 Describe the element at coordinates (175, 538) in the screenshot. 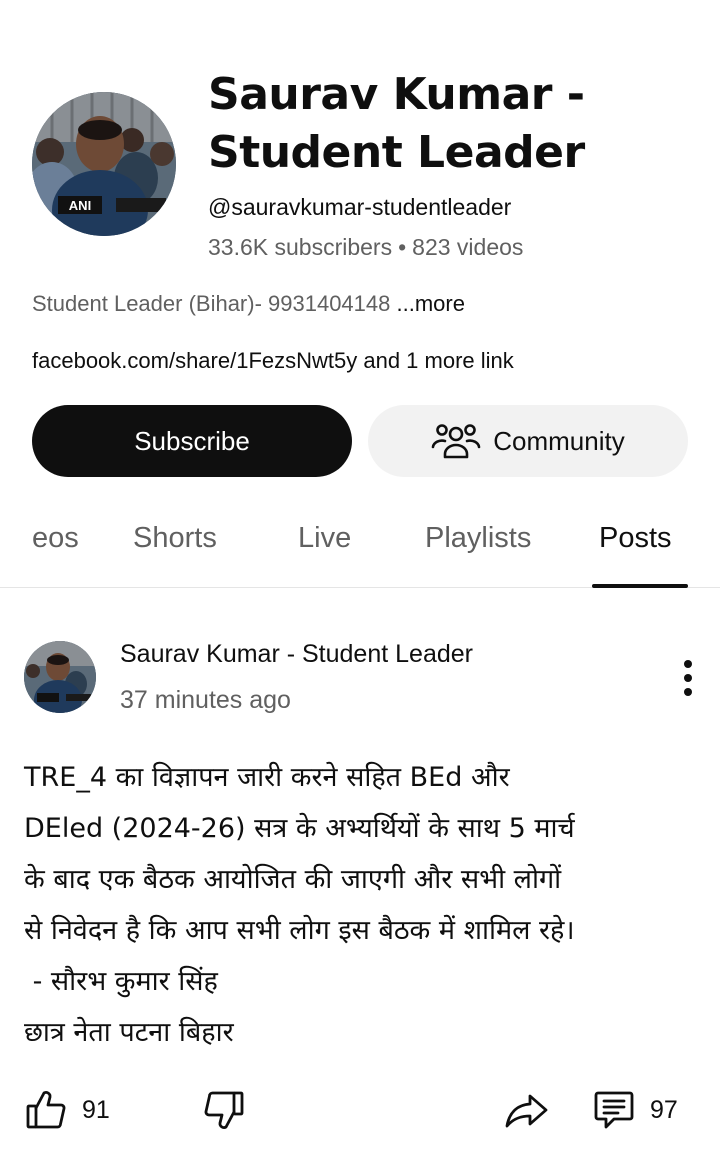

I see `tab-shorts: Shorts` at that location.